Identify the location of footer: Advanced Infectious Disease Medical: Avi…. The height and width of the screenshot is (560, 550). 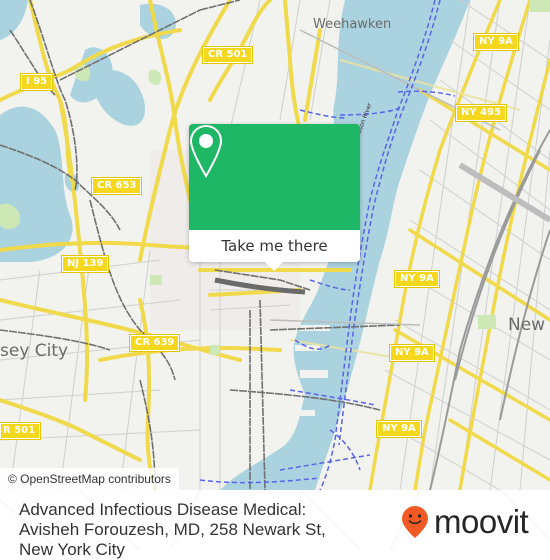
(275, 524).